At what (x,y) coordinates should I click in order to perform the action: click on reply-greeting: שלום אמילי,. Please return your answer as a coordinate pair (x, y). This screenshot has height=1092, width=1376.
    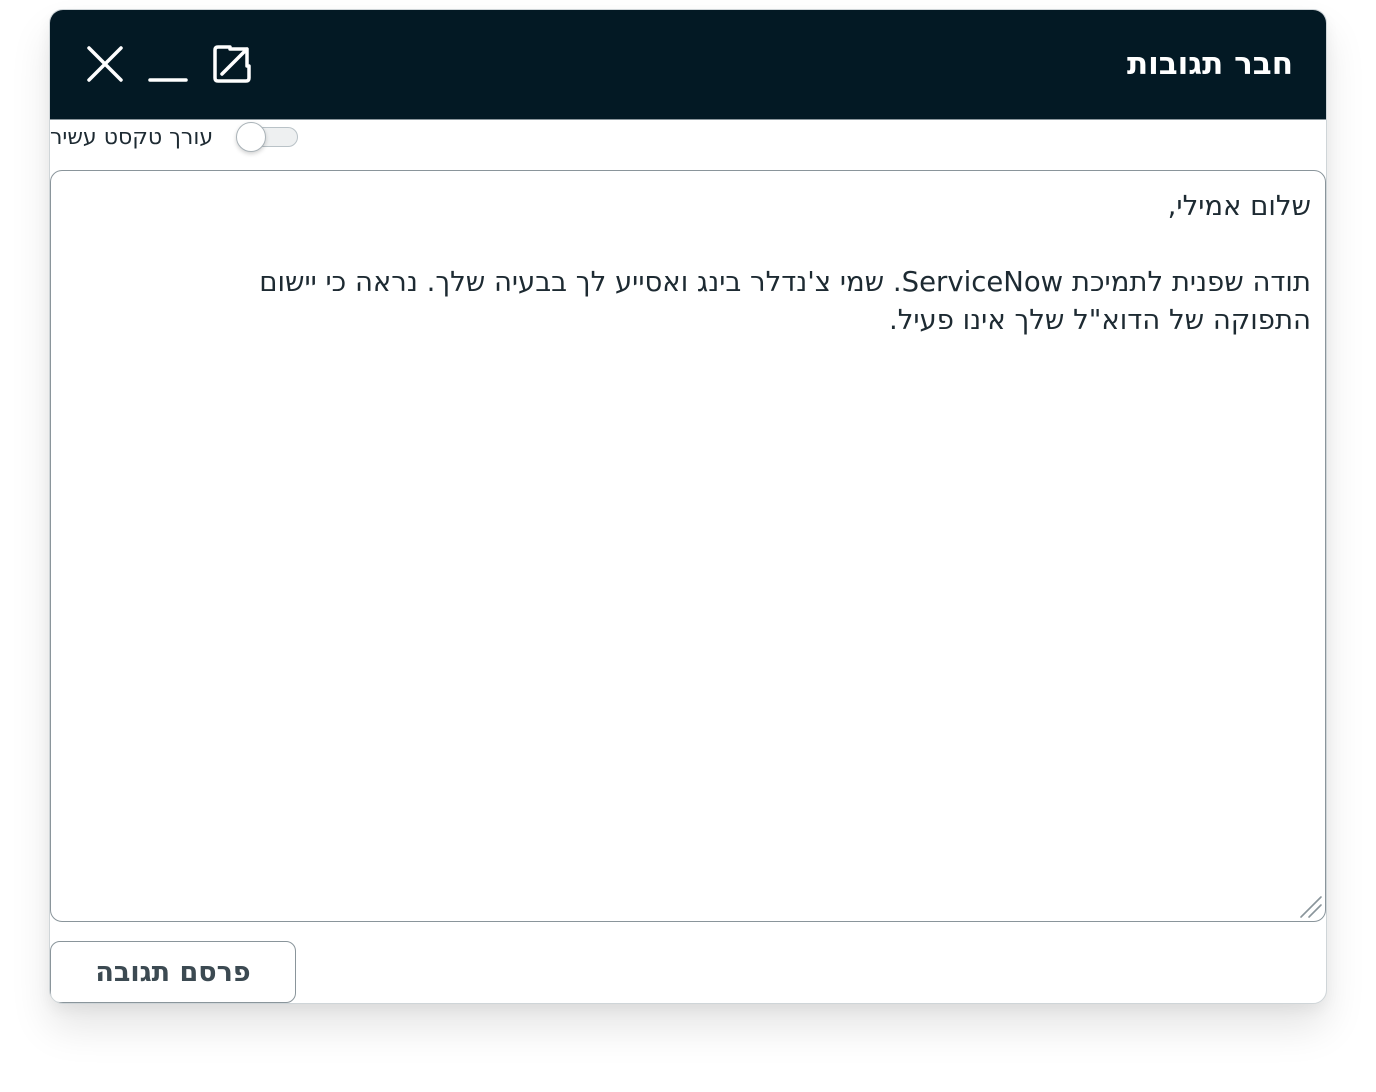
    Looking at the image, I should click on (1239, 206).